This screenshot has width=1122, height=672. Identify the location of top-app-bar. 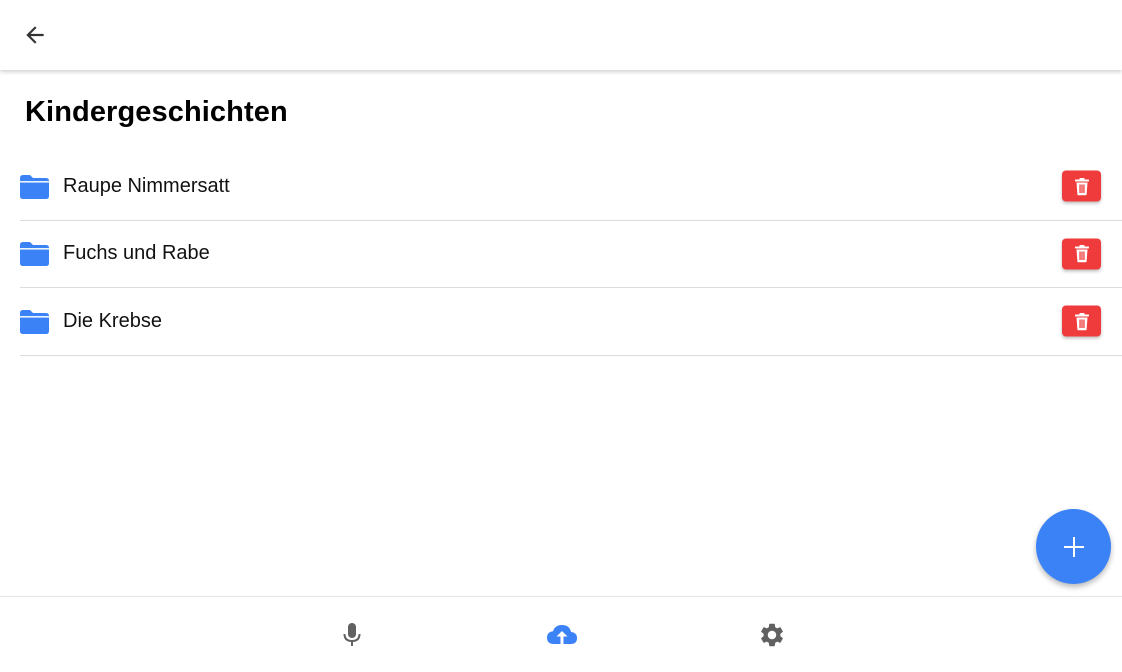
(561, 35).